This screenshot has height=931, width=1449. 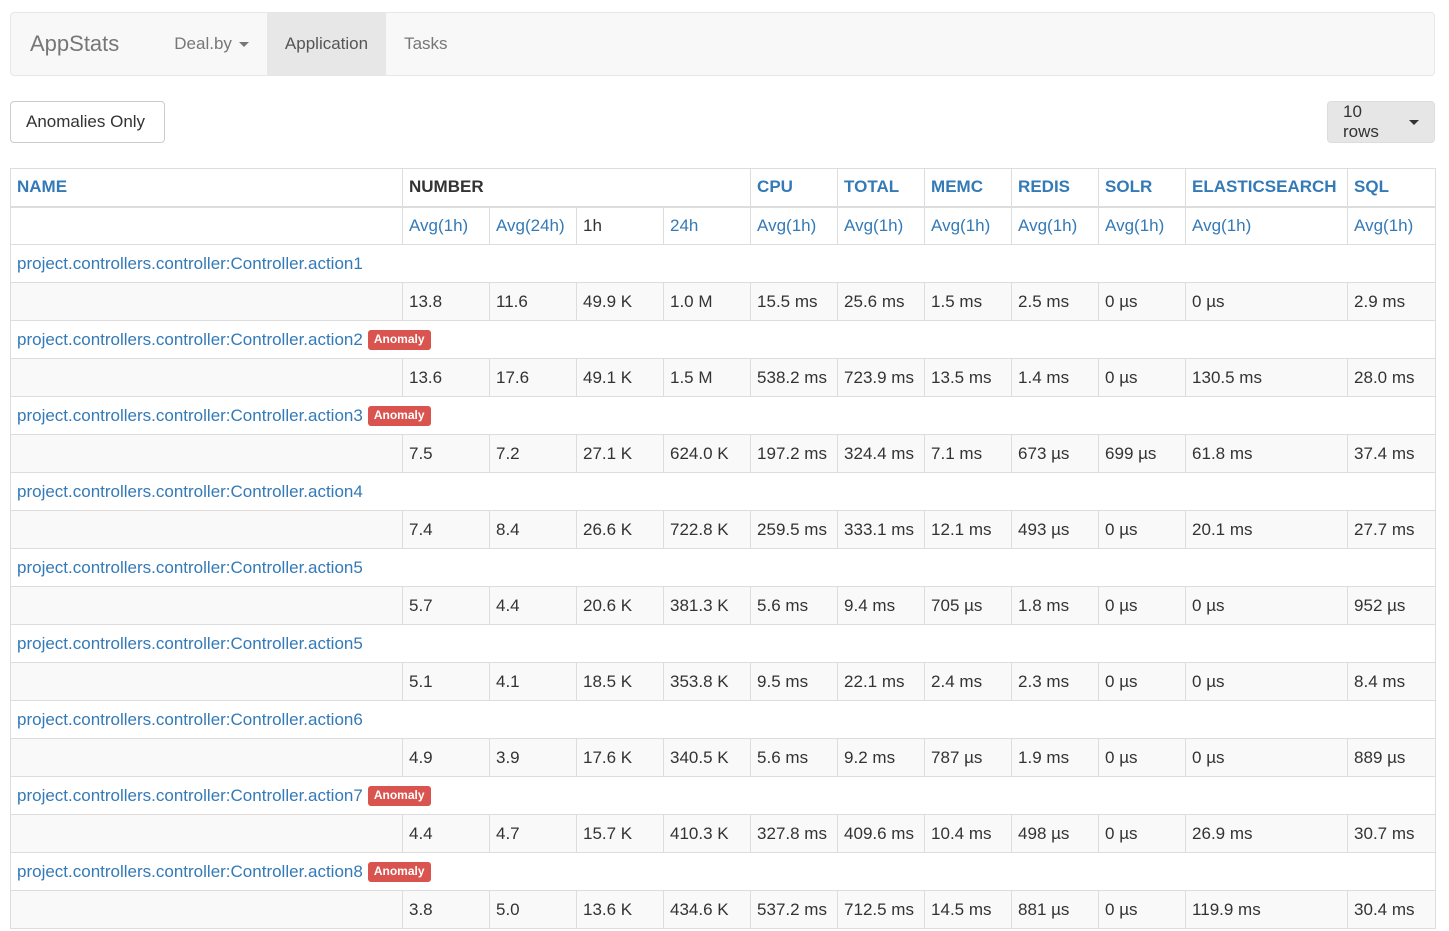 What do you see at coordinates (1392, 681) in the screenshot?
I see `value-cell: 8.4 ms` at bounding box center [1392, 681].